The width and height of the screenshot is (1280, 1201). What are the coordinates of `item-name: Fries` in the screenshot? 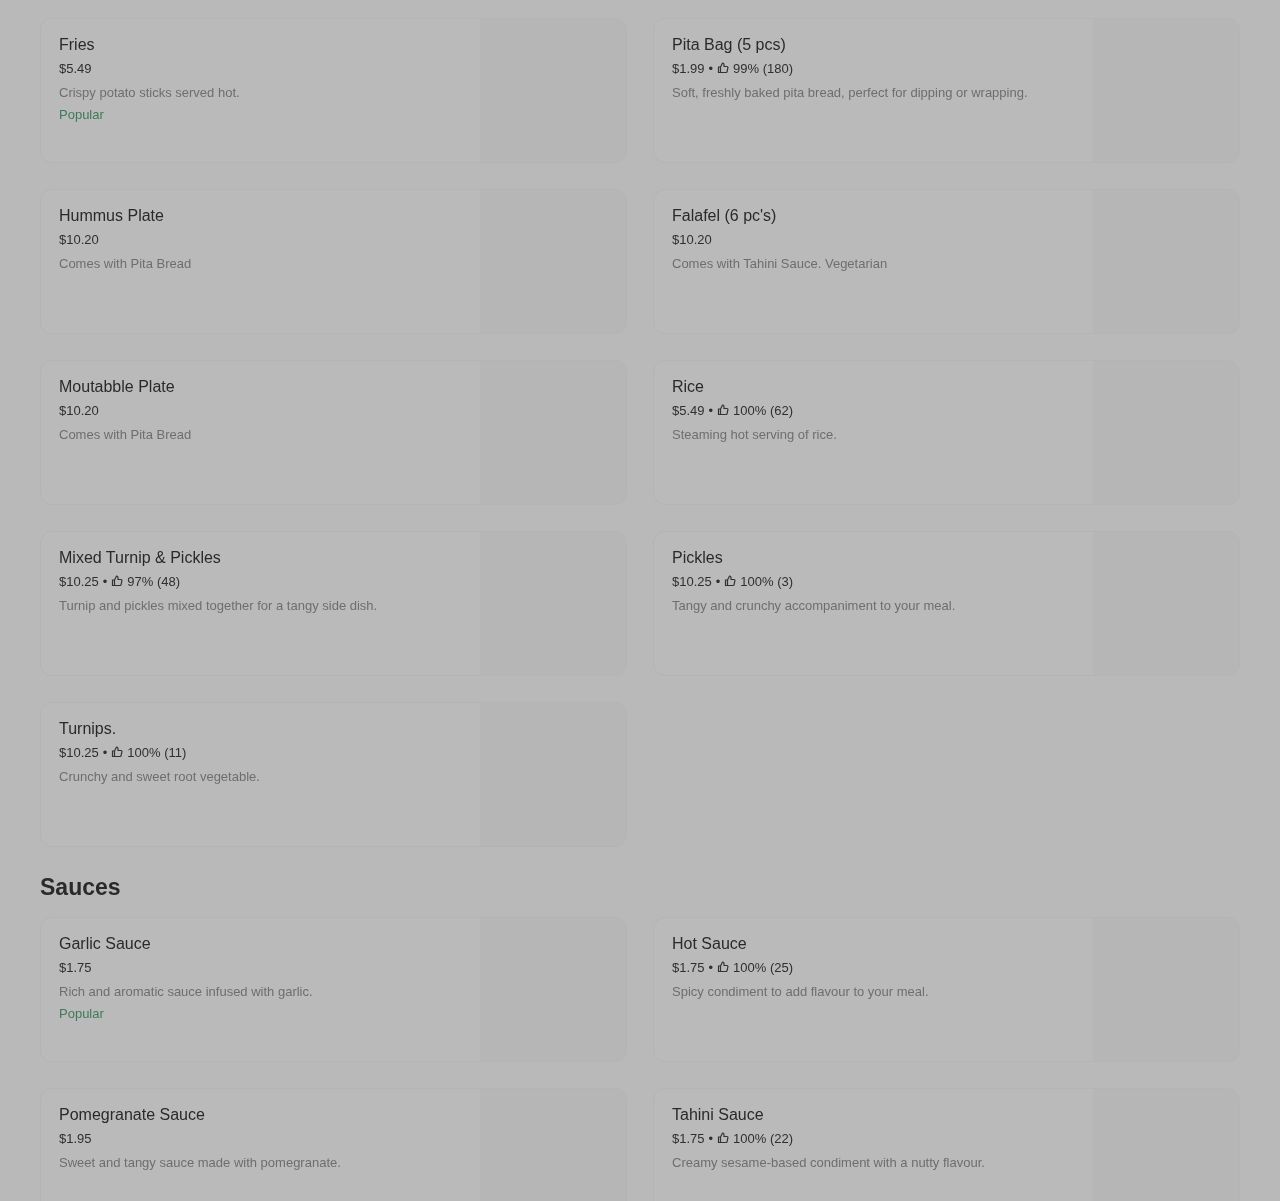 It's located at (77, 45).